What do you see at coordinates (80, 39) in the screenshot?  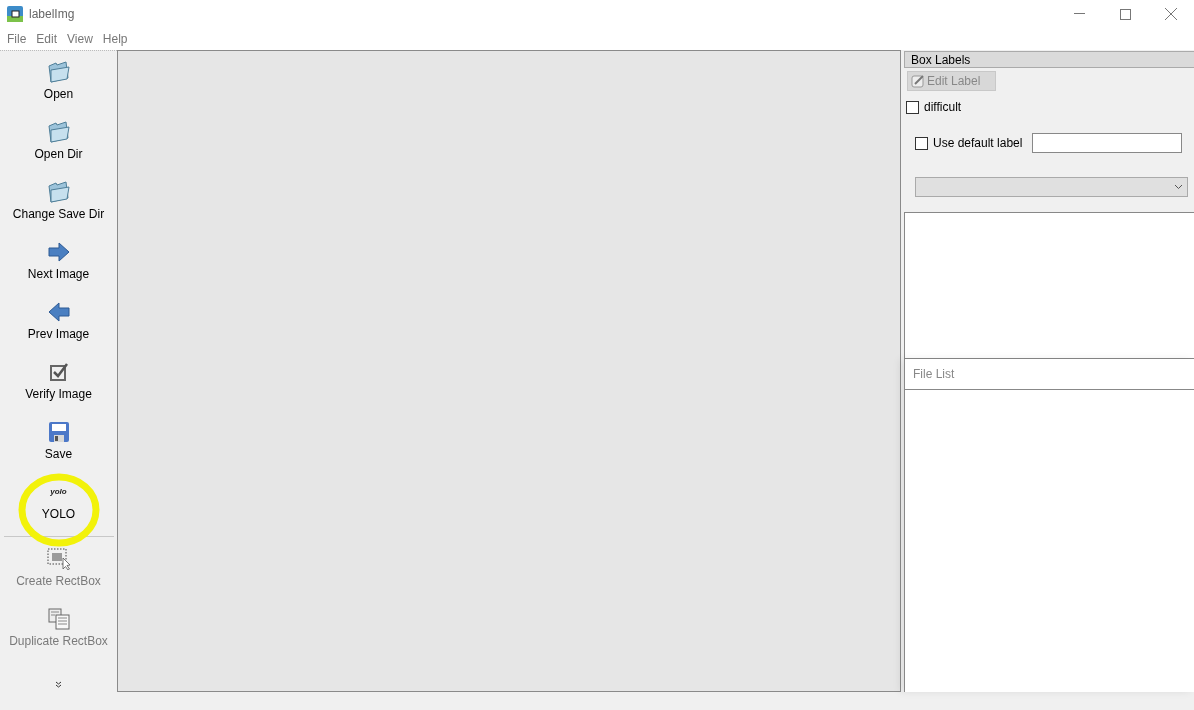 I see `menu-item: View` at bounding box center [80, 39].